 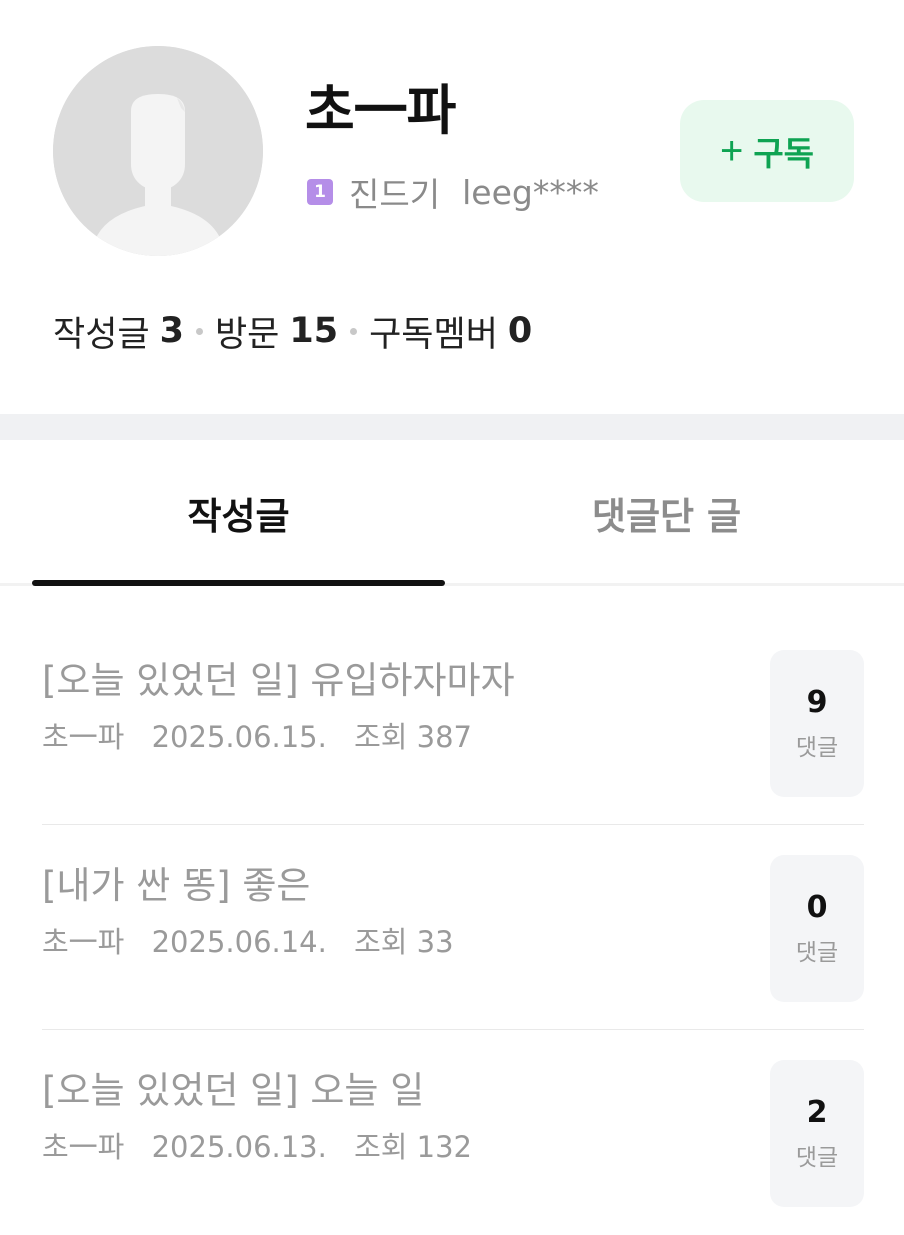 What do you see at coordinates (247, 334) in the screenshot?
I see `stat-visits-label: 방문` at bounding box center [247, 334].